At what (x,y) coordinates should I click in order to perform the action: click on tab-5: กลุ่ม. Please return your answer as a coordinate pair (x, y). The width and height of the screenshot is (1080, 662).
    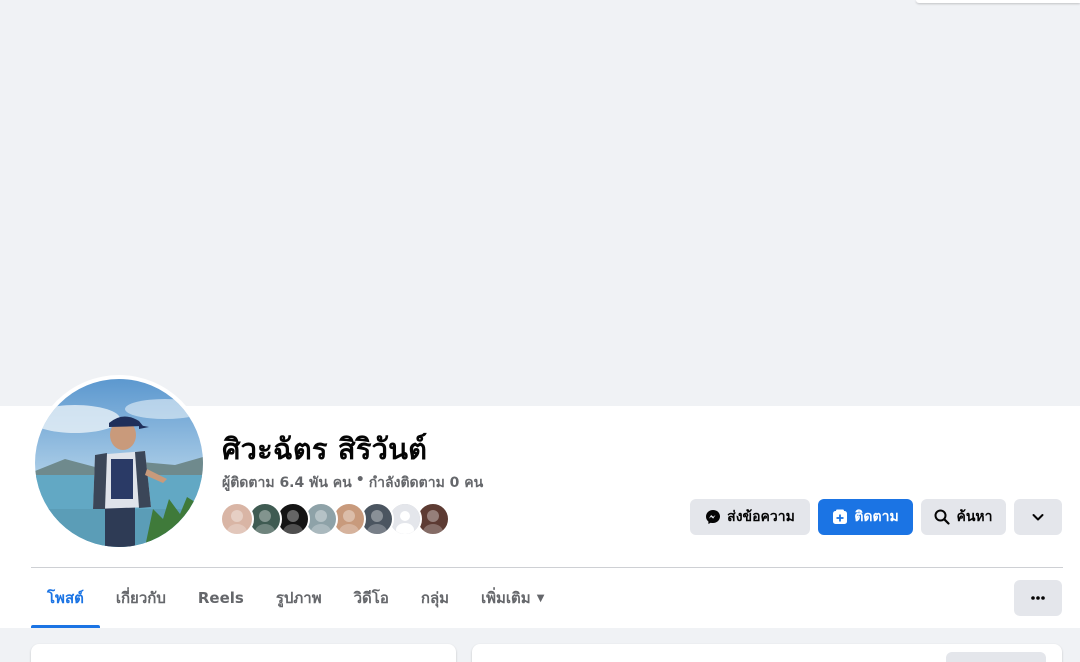
    Looking at the image, I should click on (435, 598).